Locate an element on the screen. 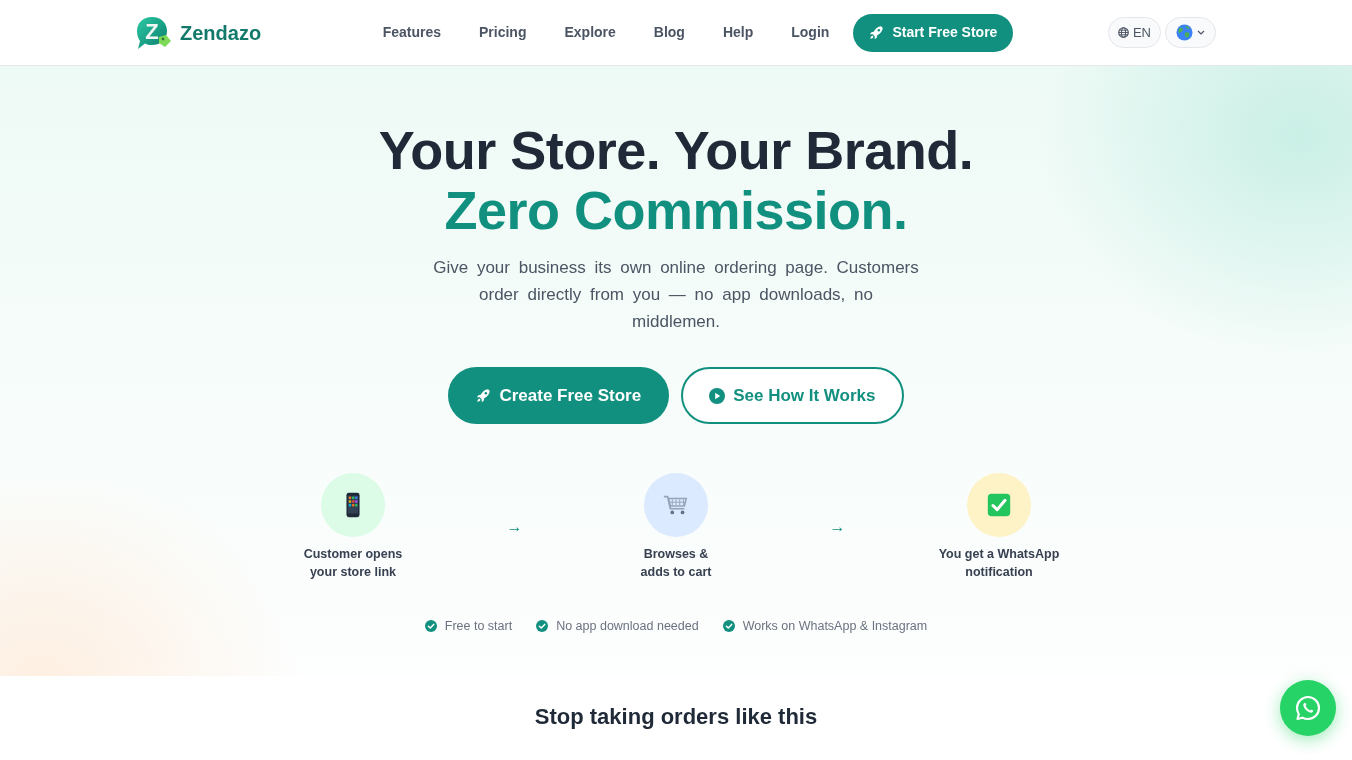 The width and height of the screenshot is (1352, 760). nav-link: Pricing is located at coordinates (503, 32).